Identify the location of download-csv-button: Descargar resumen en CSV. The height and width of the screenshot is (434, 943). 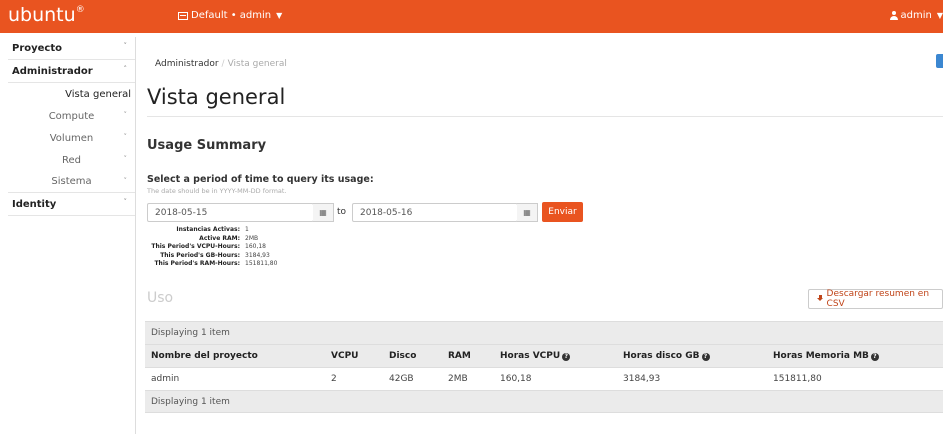
(875, 299).